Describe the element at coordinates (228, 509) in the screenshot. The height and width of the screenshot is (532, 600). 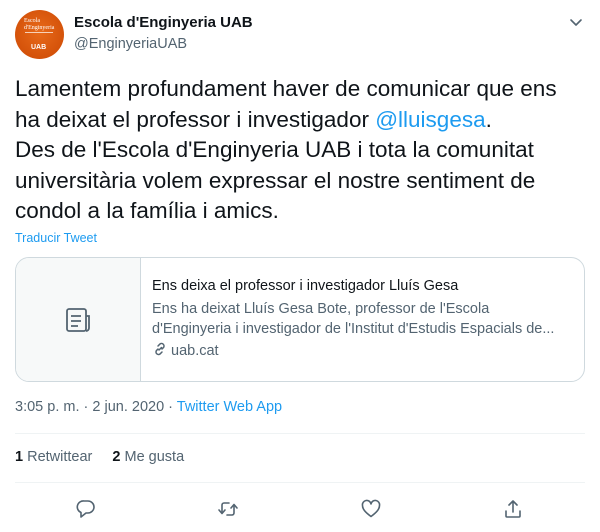
I see `retweet-icon` at that location.